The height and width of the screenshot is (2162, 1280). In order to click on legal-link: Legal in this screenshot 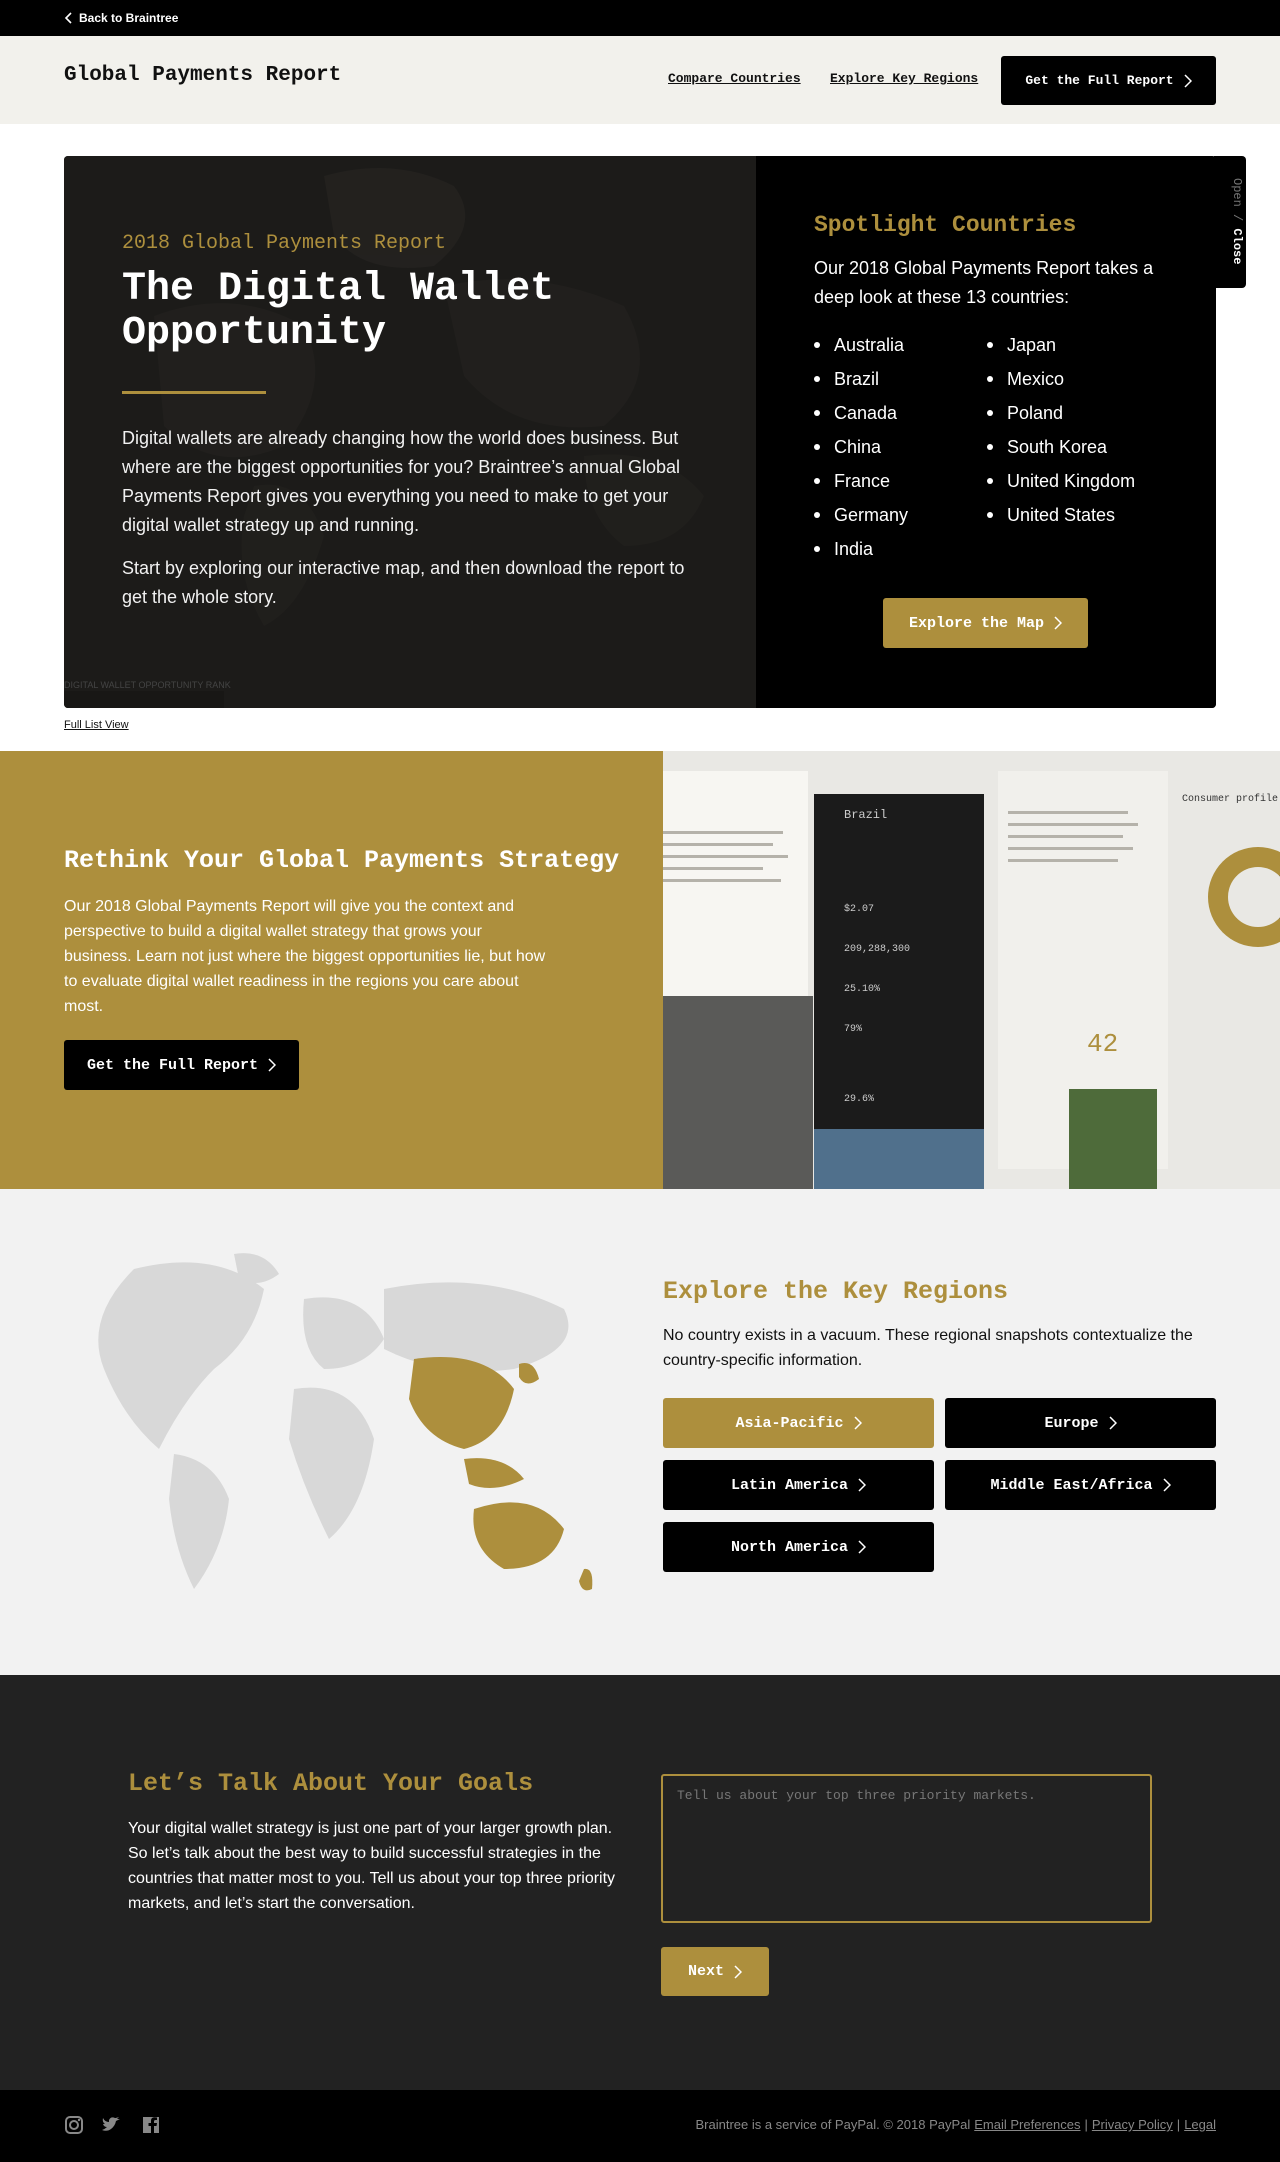, I will do `click(1200, 2124)`.